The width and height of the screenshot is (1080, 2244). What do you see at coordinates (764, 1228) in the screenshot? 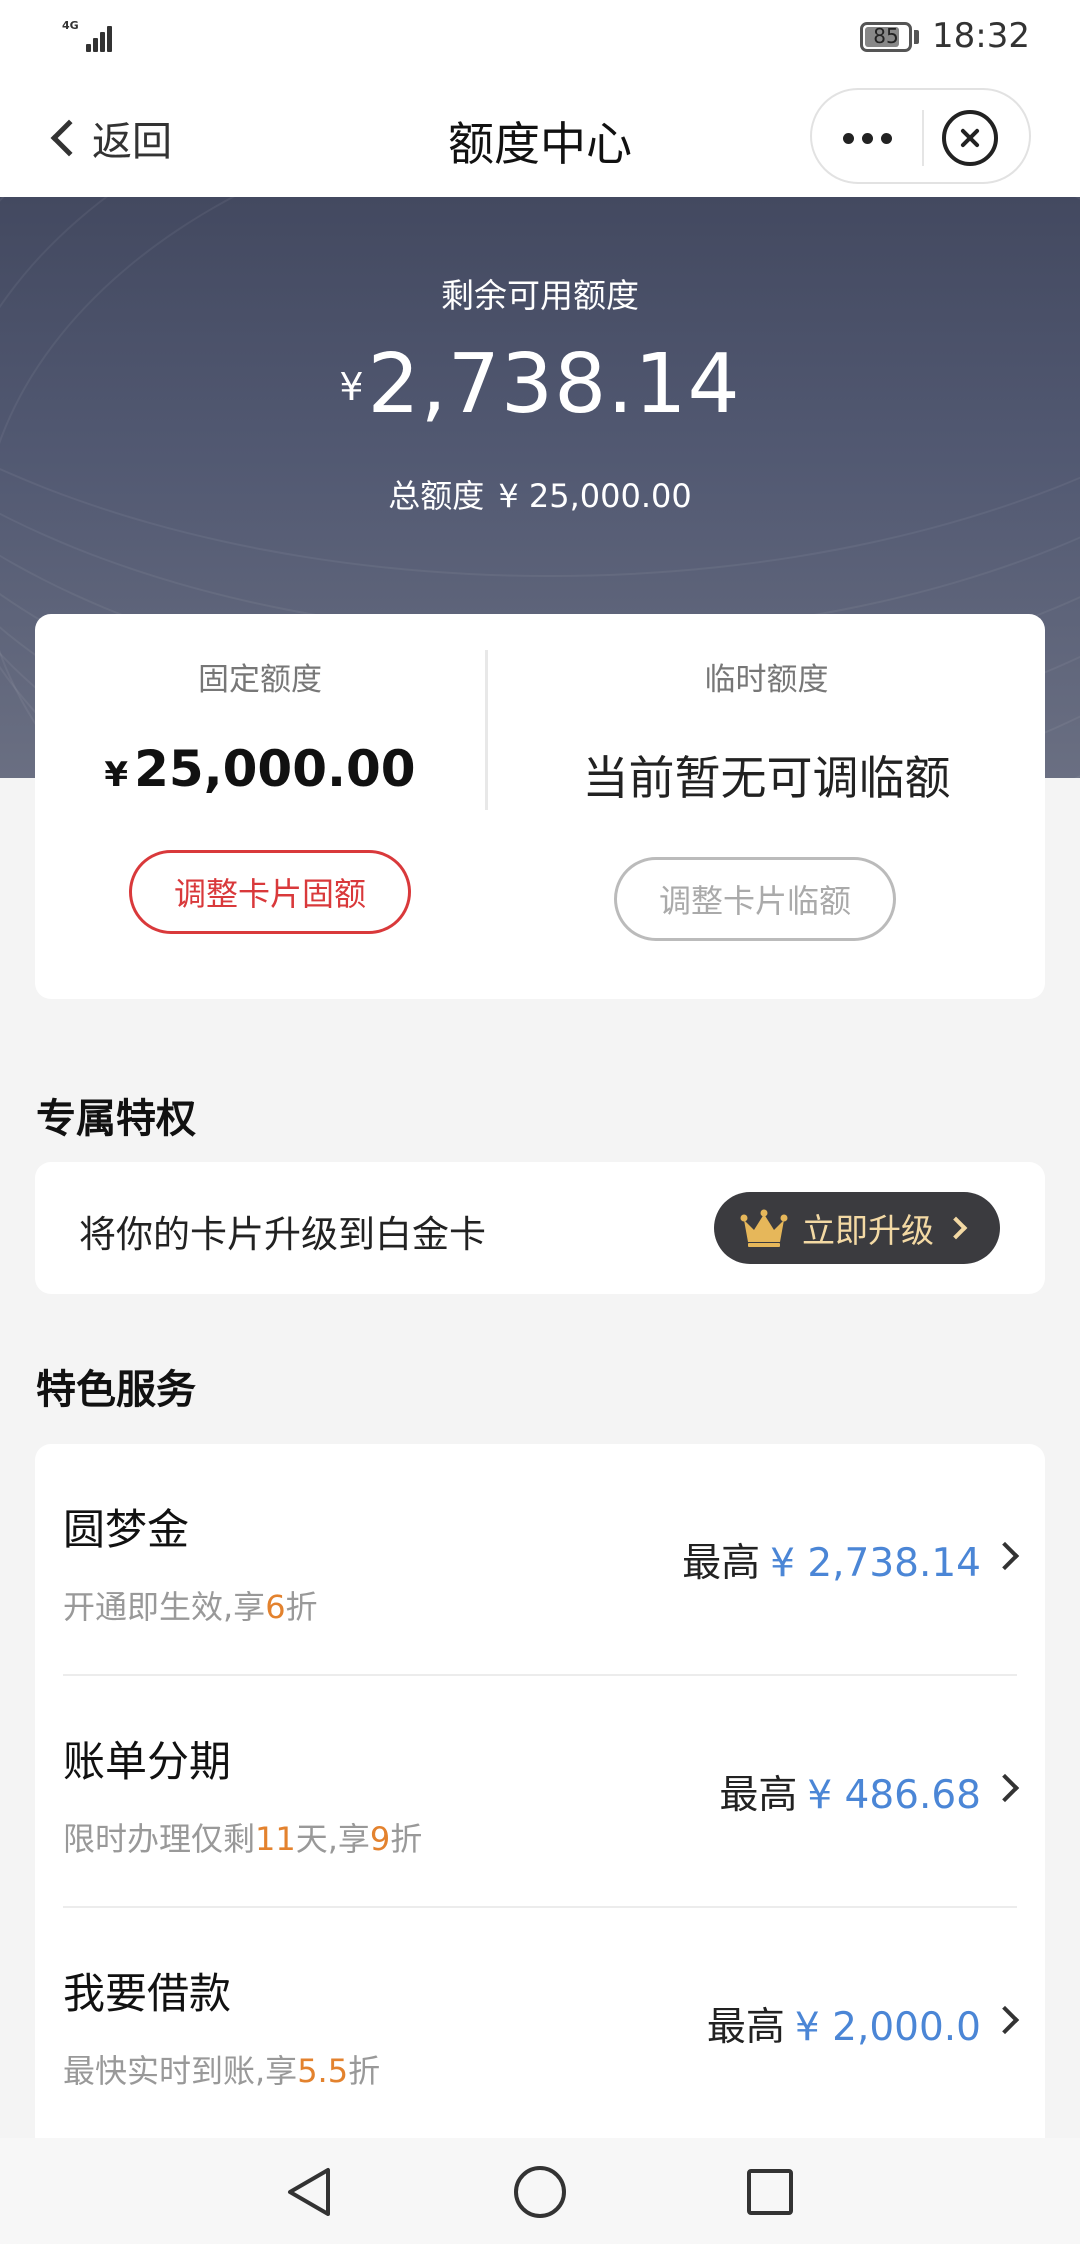
I see `crown-icon` at bounding box center [764, 1228].